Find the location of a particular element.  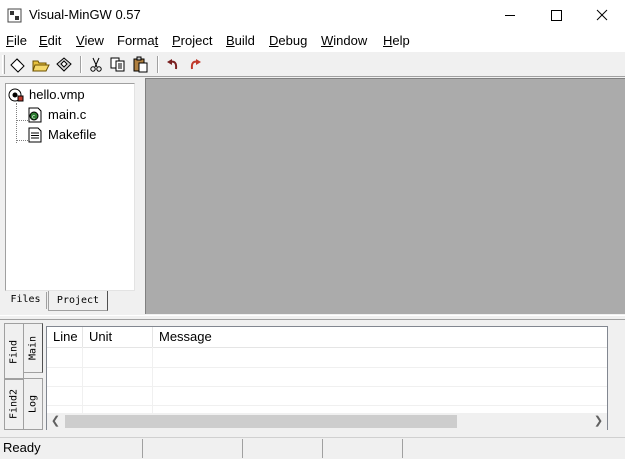

panel-tabs: Files Project is located at coordinates (70, 301).